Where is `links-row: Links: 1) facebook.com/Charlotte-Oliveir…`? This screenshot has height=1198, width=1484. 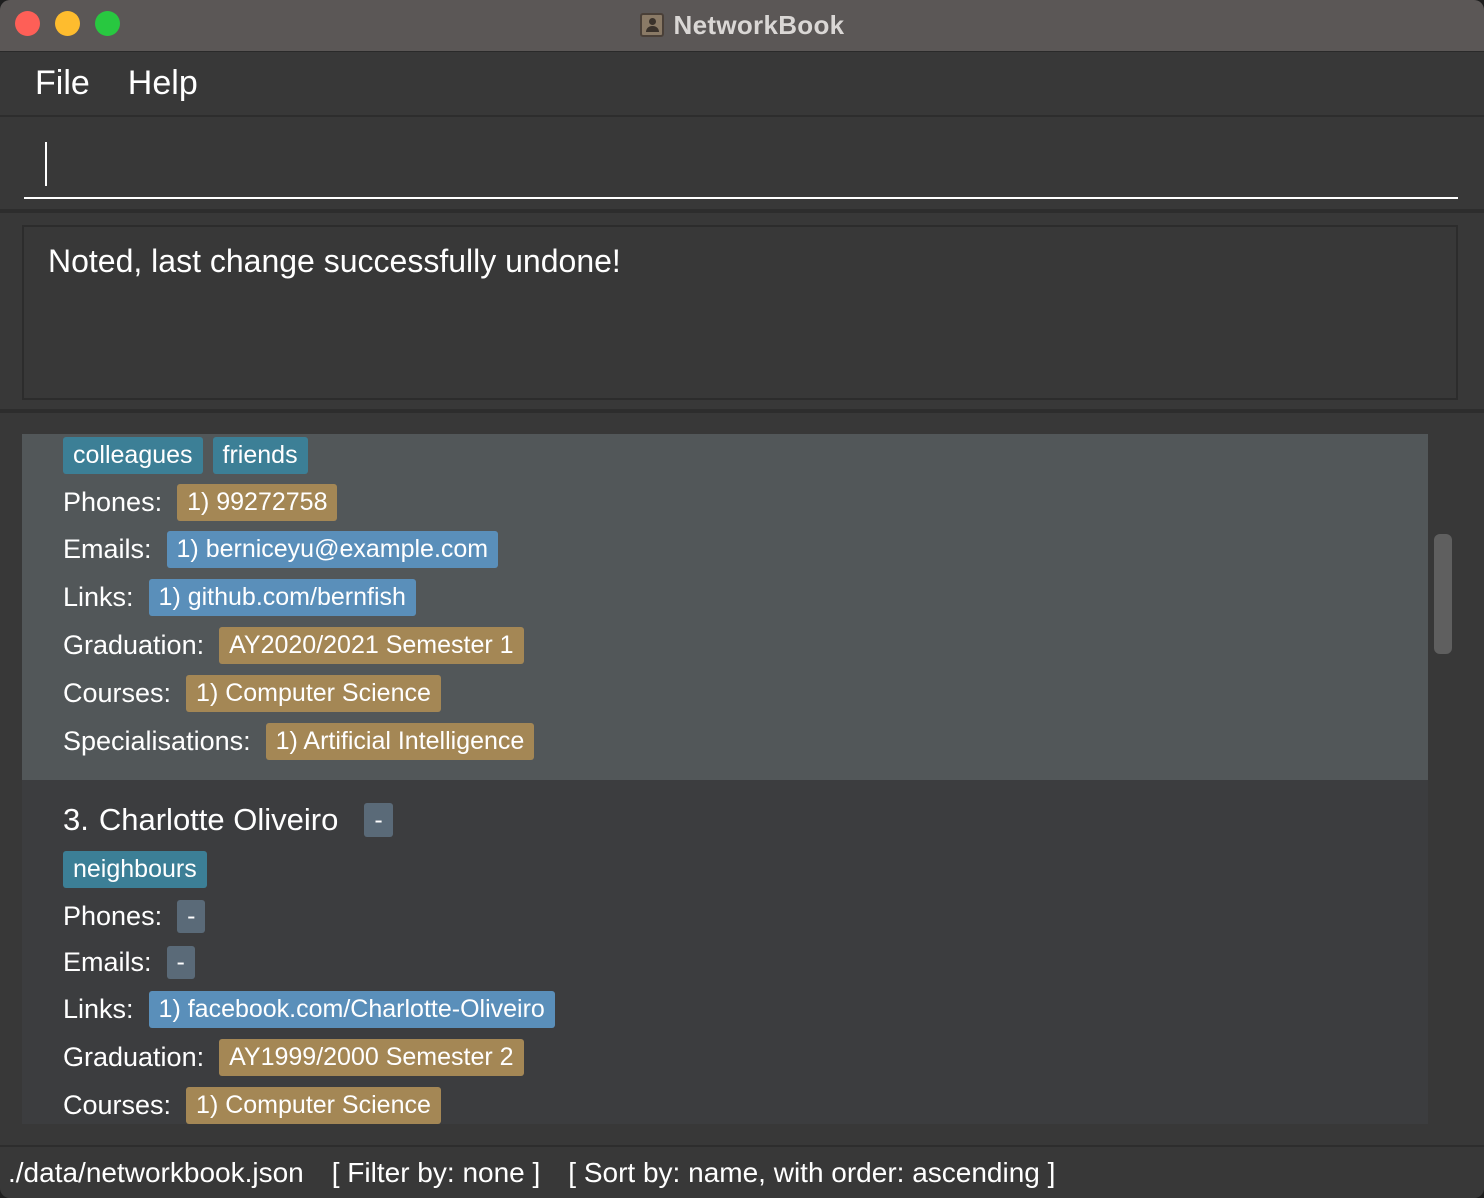 links-row: Links: 1) facebook.com/Charlotte-Oliveir… is located at coordinates (309, 1009).